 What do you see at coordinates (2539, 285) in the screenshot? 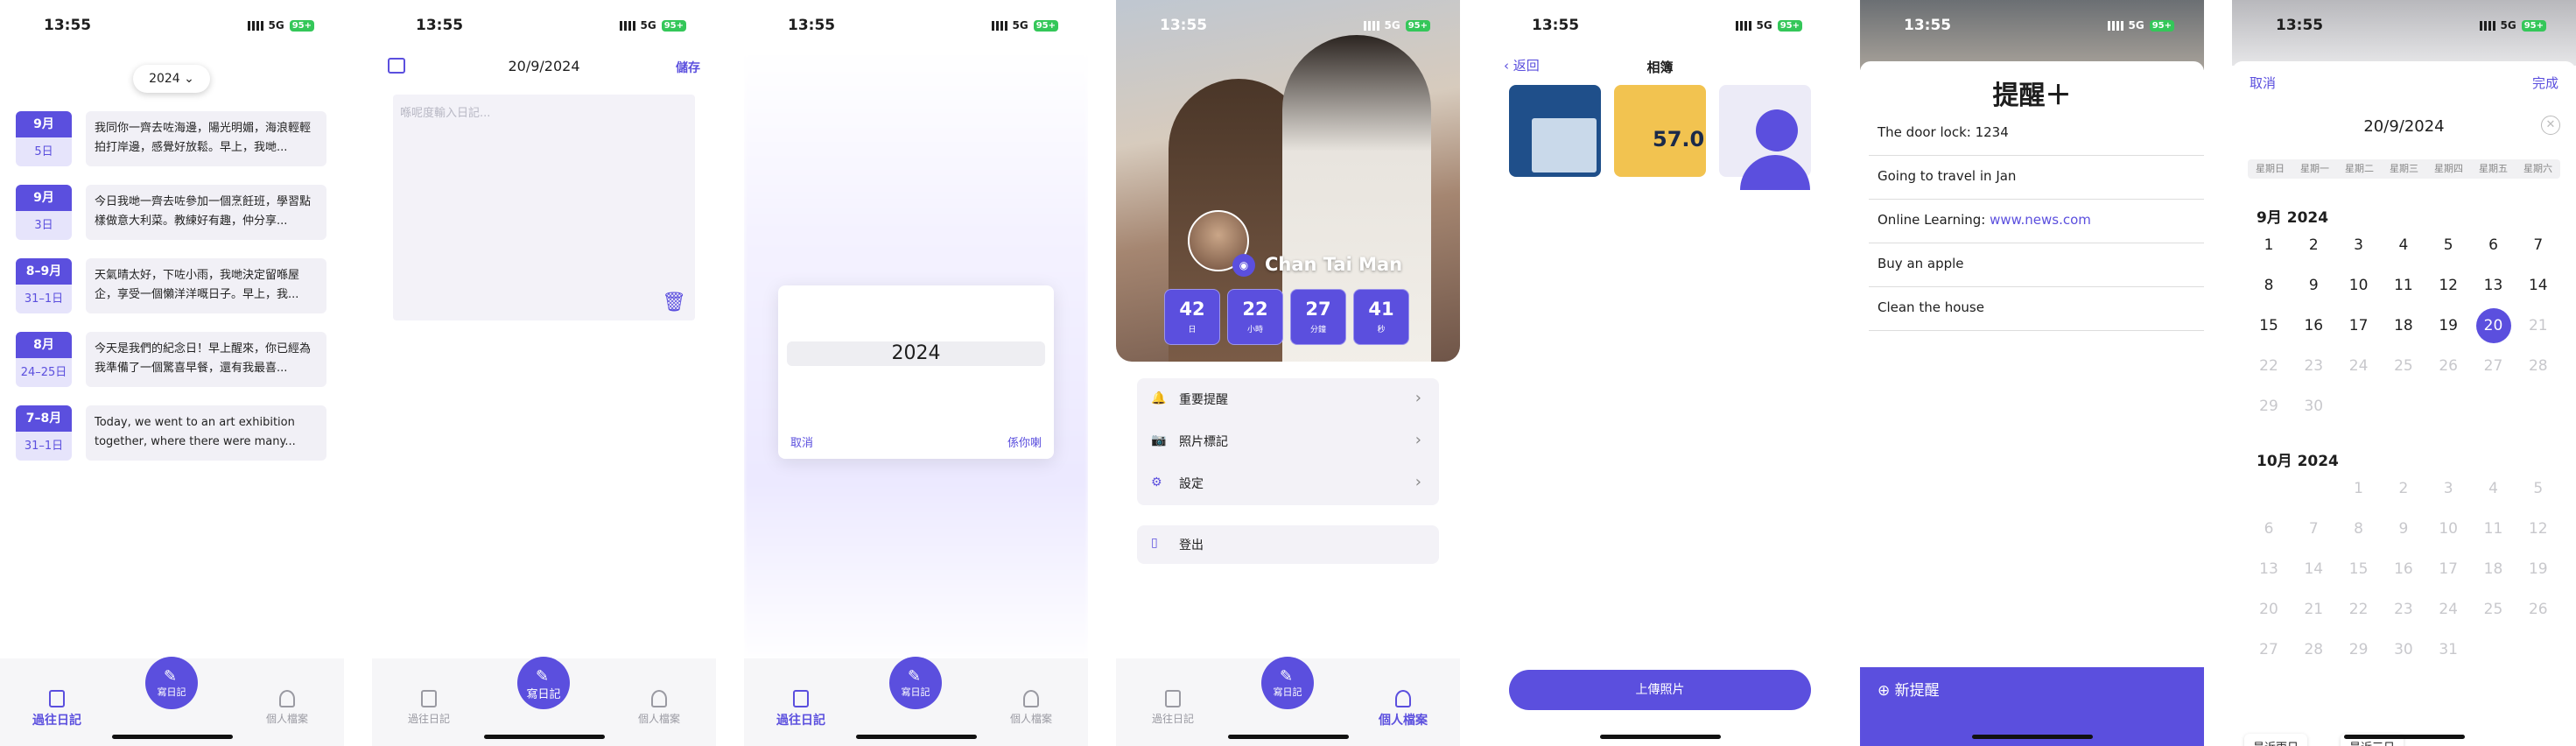
I see `calendar-day: 14` at bounding box center [2539, 285].